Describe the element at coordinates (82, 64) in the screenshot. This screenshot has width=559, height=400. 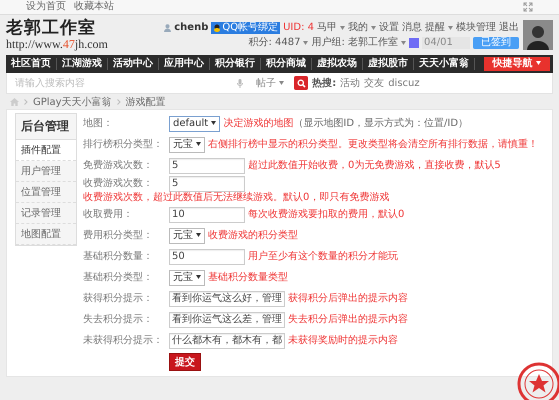
I see `nav-link: 江湖游戏` at that location.